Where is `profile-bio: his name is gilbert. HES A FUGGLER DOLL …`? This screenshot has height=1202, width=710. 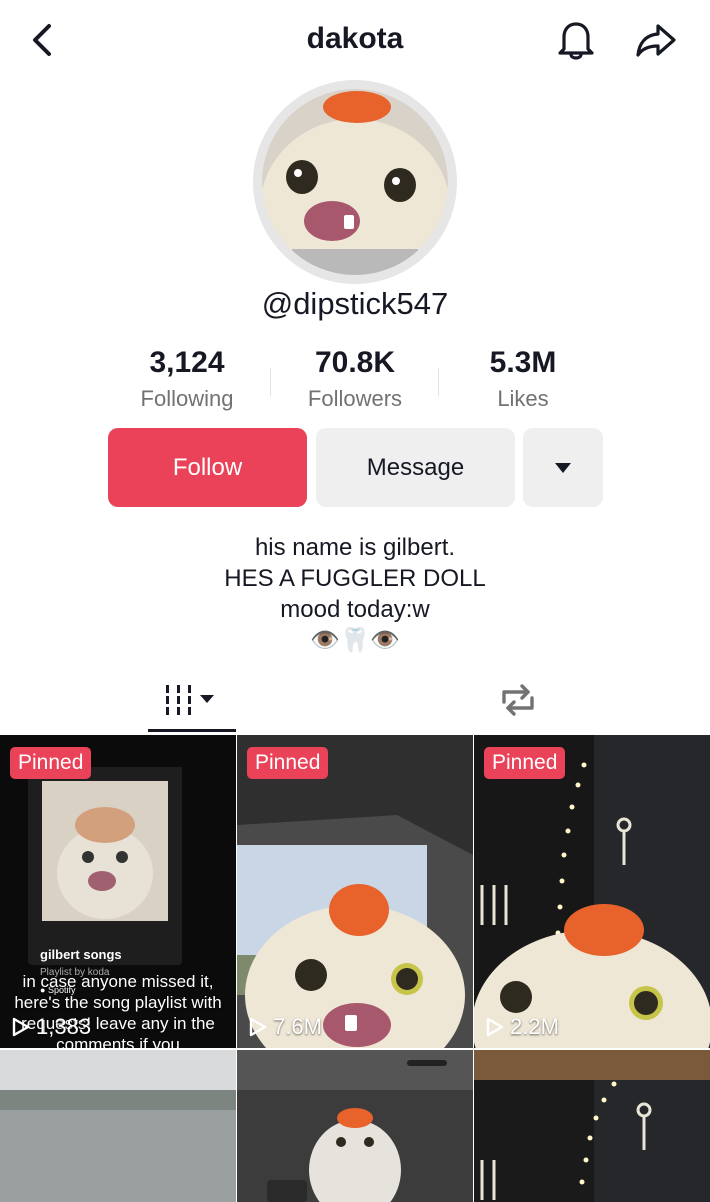
profile-bio: his name is gilbert. HES A FUGGLER DOLL … is located at coordinates (355, 594).